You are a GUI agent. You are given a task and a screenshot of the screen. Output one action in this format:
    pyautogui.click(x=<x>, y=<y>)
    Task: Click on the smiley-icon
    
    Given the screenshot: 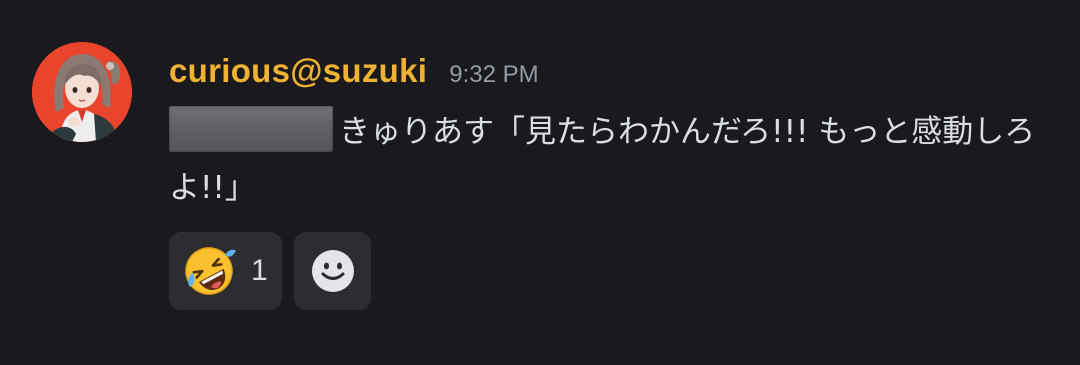 What is the action you would take?
    pyautogui.click(x=332, y=271)
    